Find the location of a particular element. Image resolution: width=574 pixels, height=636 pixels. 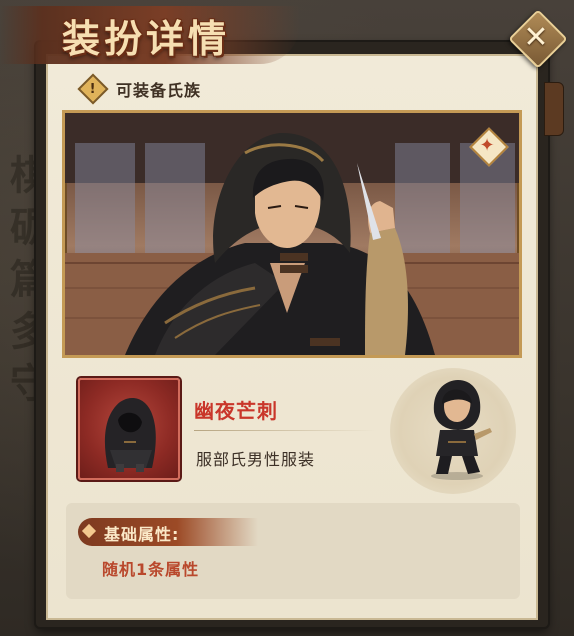

divider is located at coordinates (285, 430).